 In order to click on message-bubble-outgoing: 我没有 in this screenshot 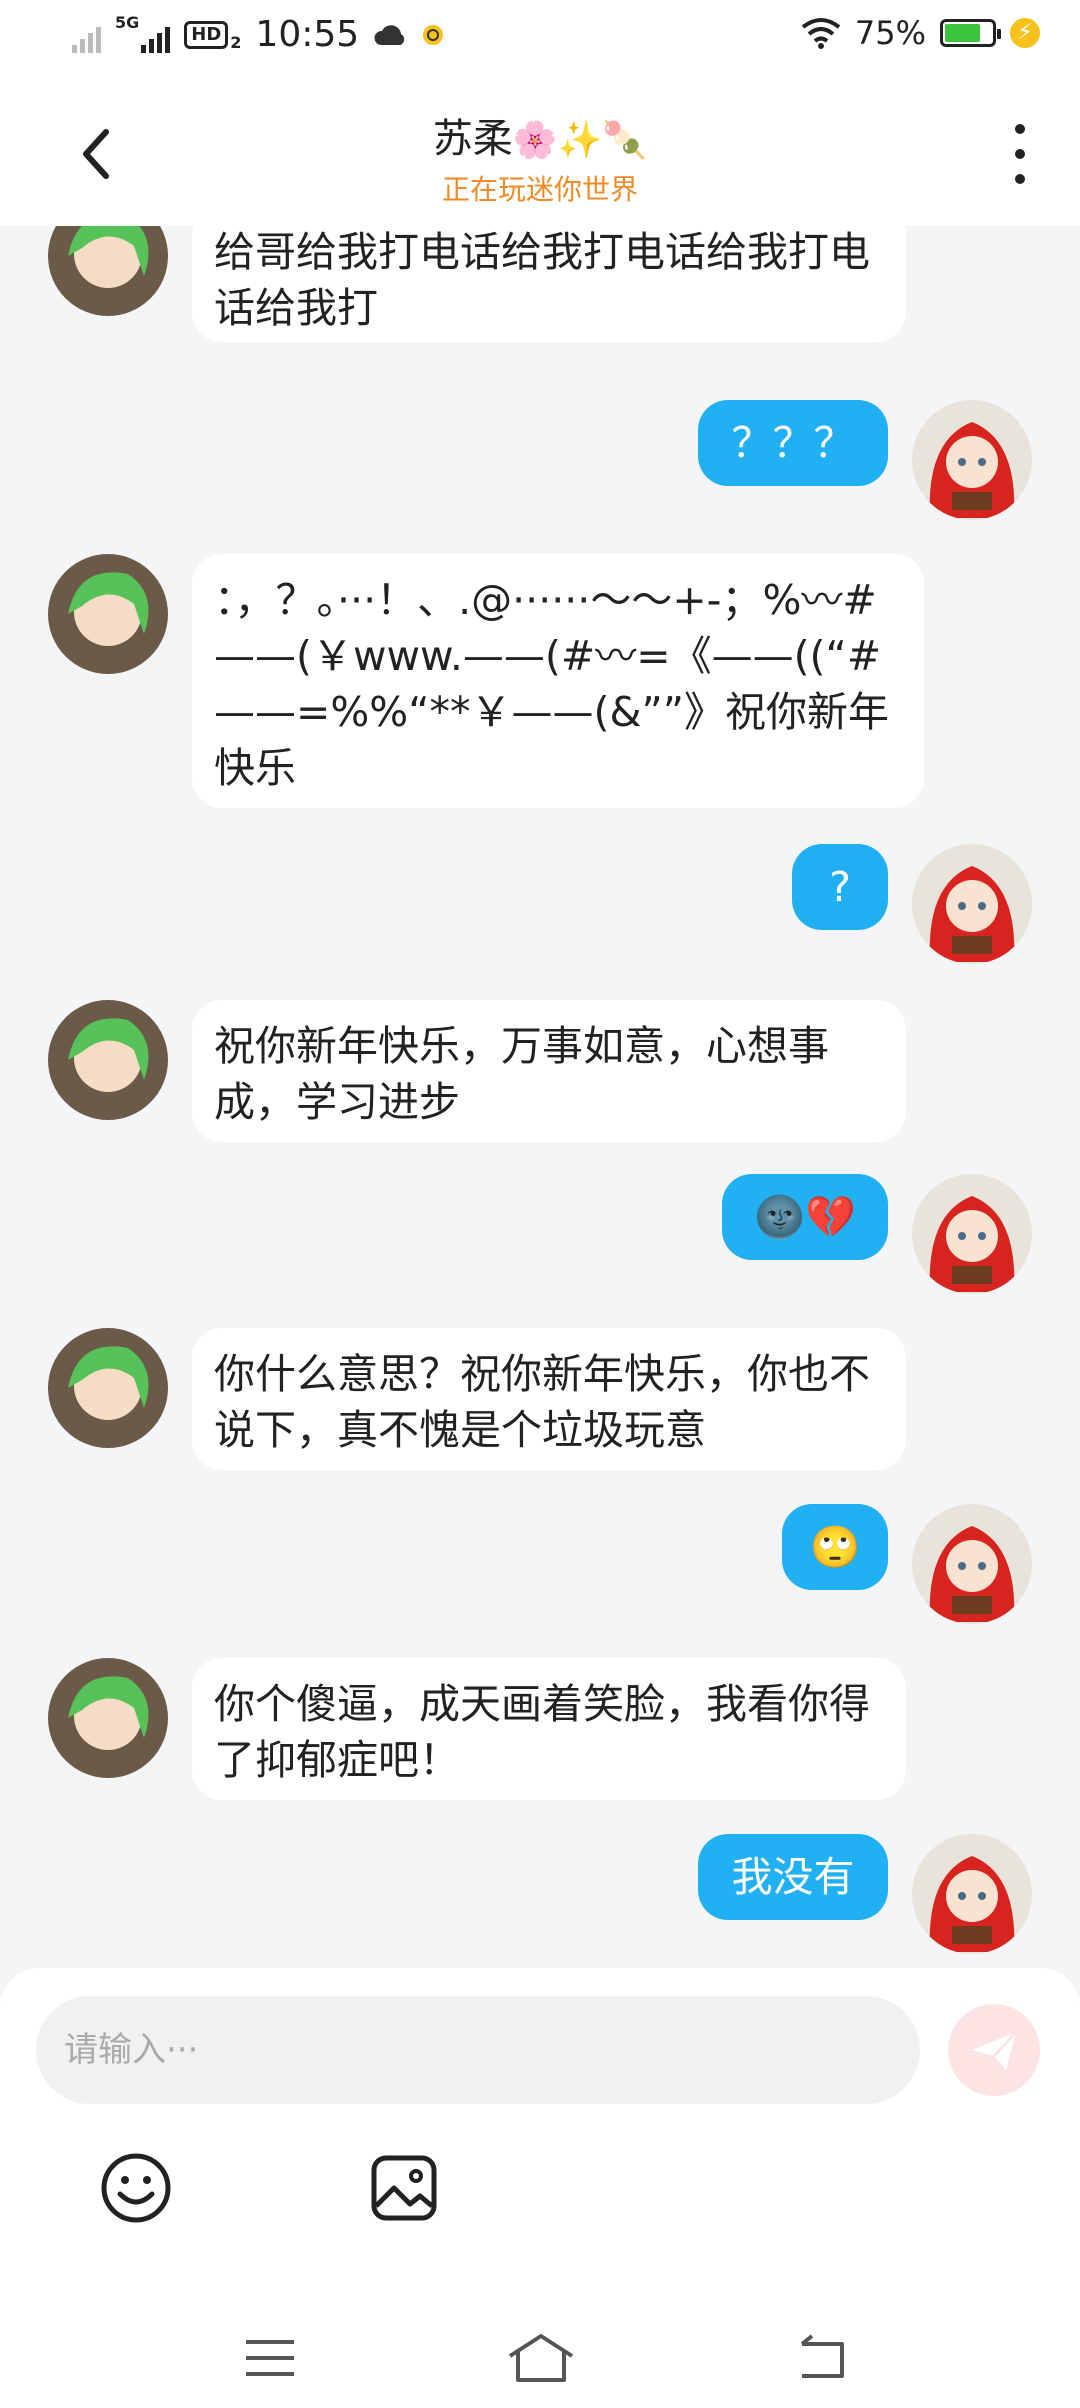, I will do `click(793, 1877)`.